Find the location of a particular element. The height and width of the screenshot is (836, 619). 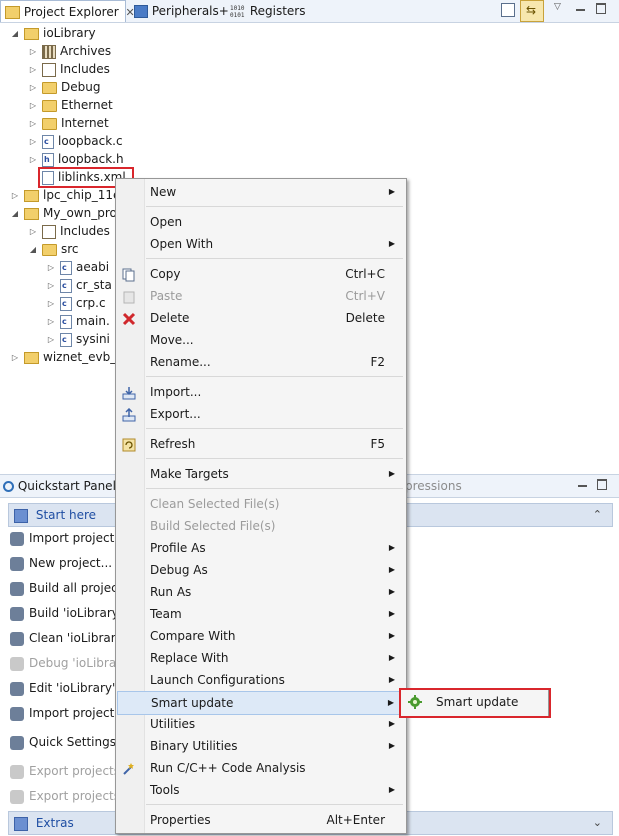

menu-item-properties: Properties Alt+Enter is located at coordinates (261, 820).